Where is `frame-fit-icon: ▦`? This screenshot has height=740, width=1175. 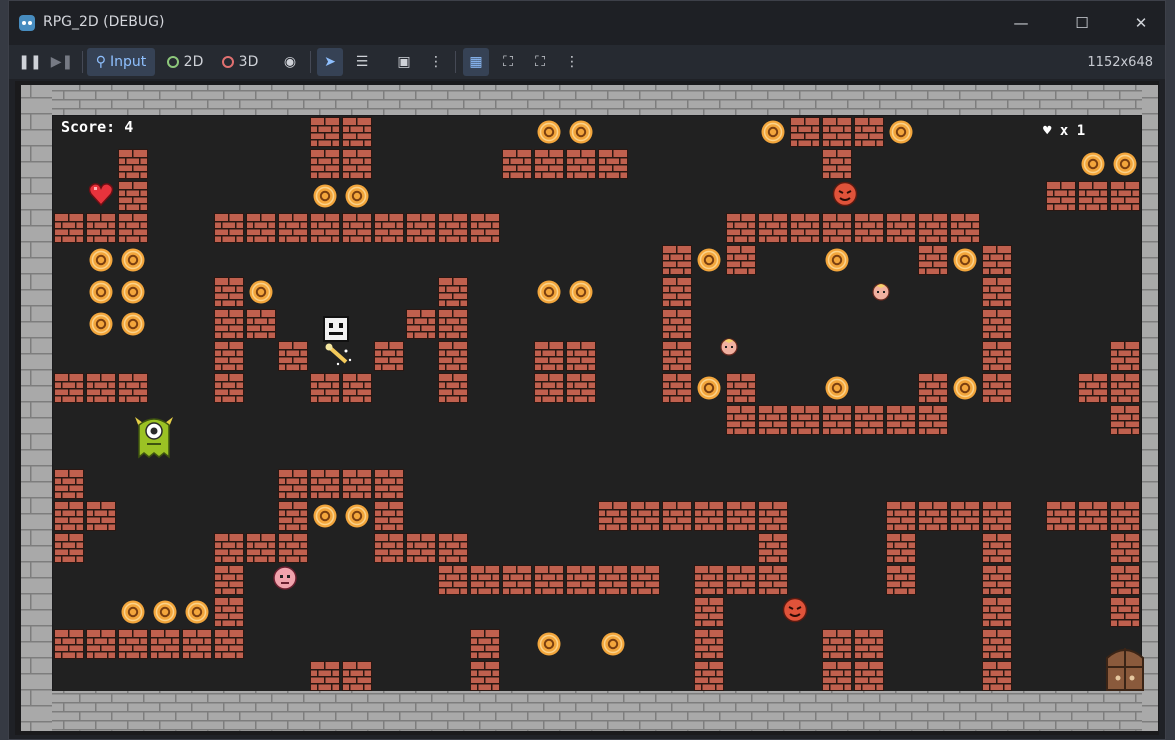 frame-fit-icon: ▦ is located at coordinates (476, 62).